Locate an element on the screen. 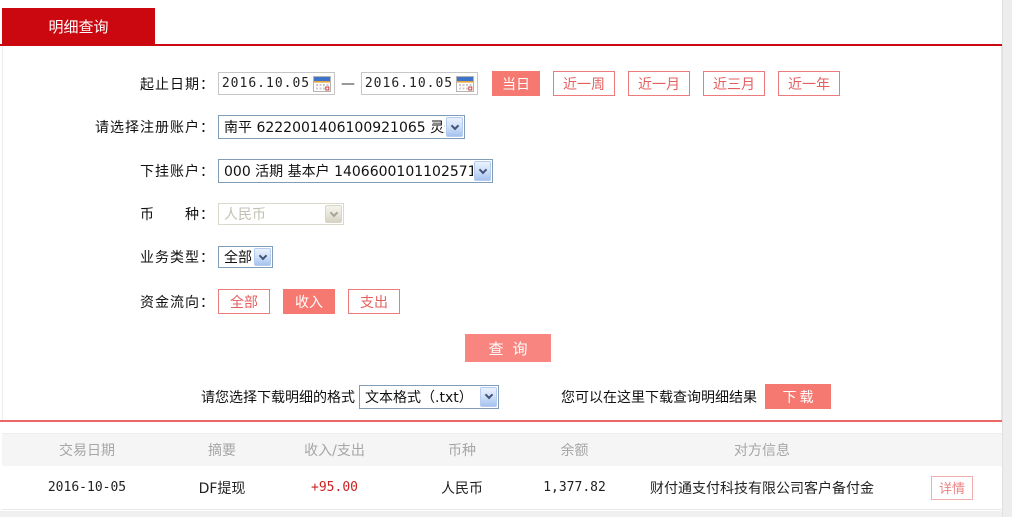 This screenshot has width=1012, height=517. quick-range-week-button: 近一周 is located at coordinates (584, 83).